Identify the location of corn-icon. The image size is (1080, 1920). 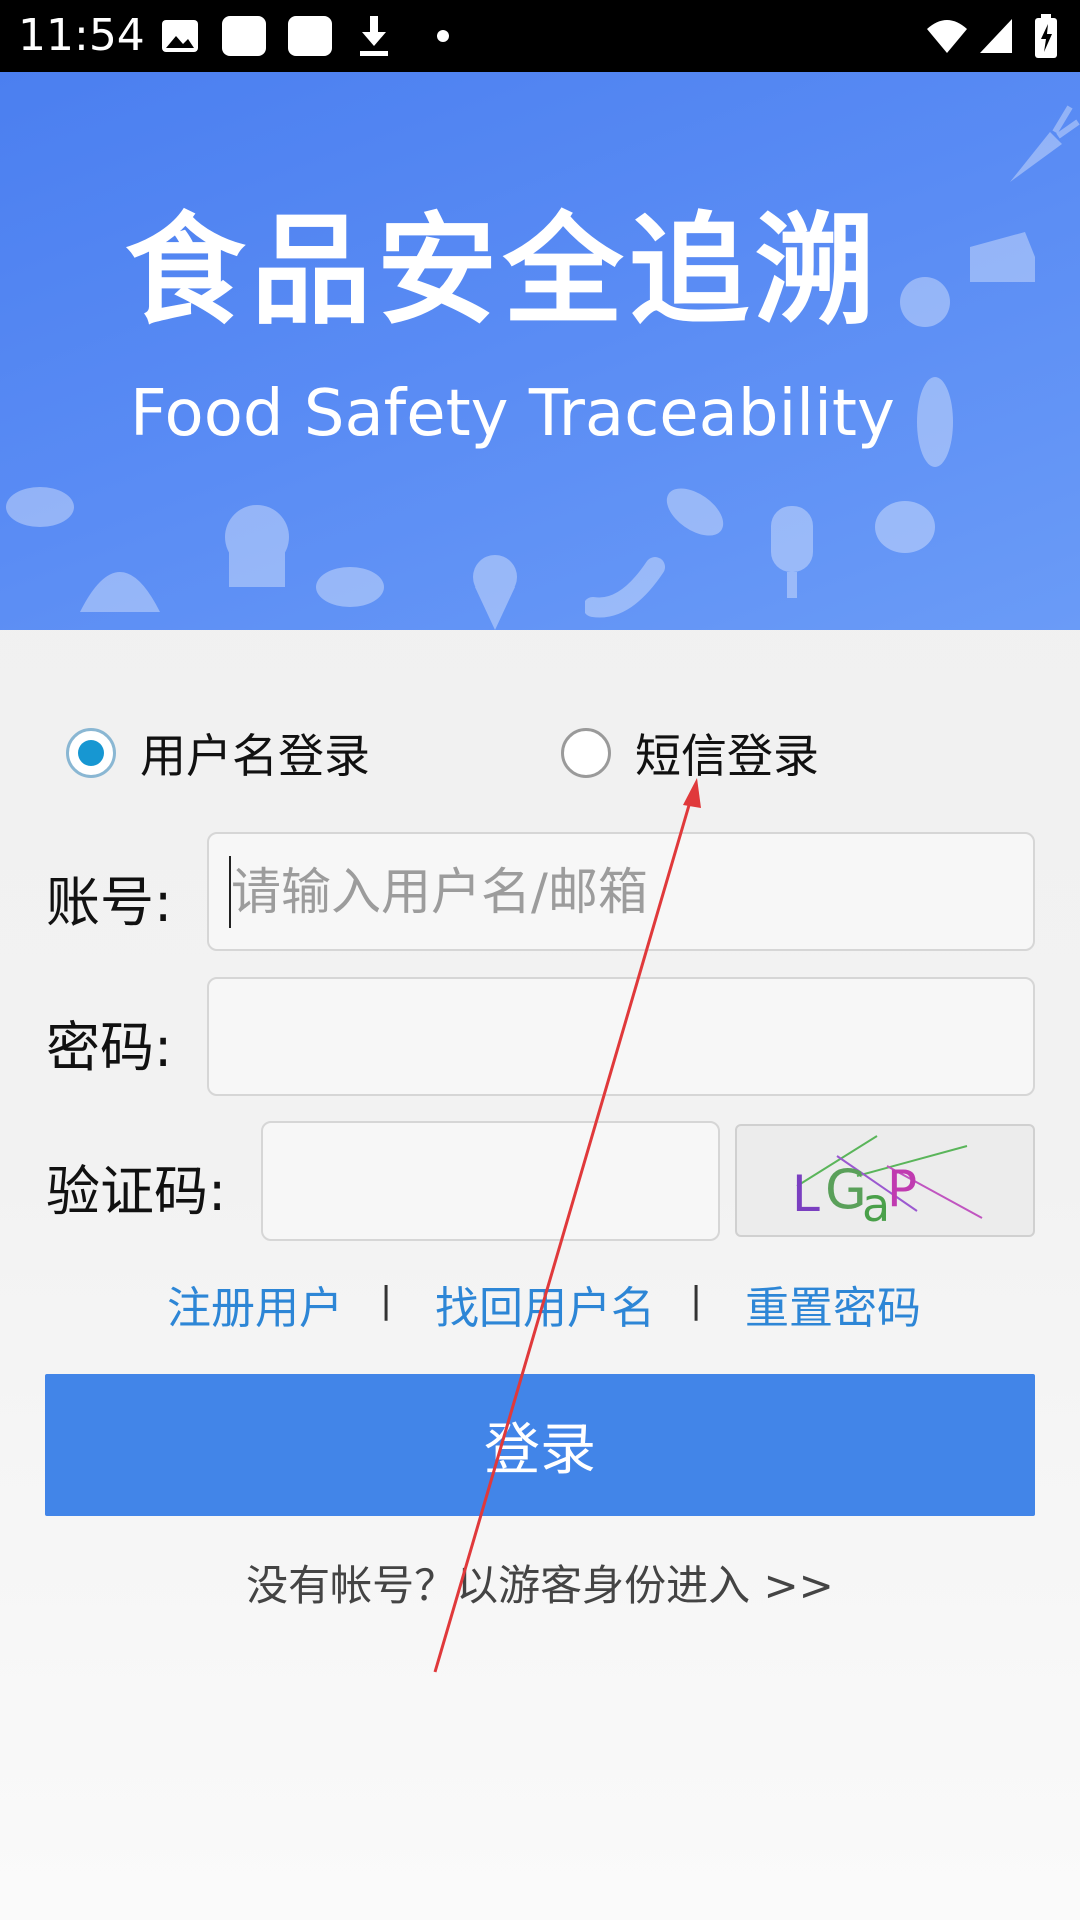
(935, 422).